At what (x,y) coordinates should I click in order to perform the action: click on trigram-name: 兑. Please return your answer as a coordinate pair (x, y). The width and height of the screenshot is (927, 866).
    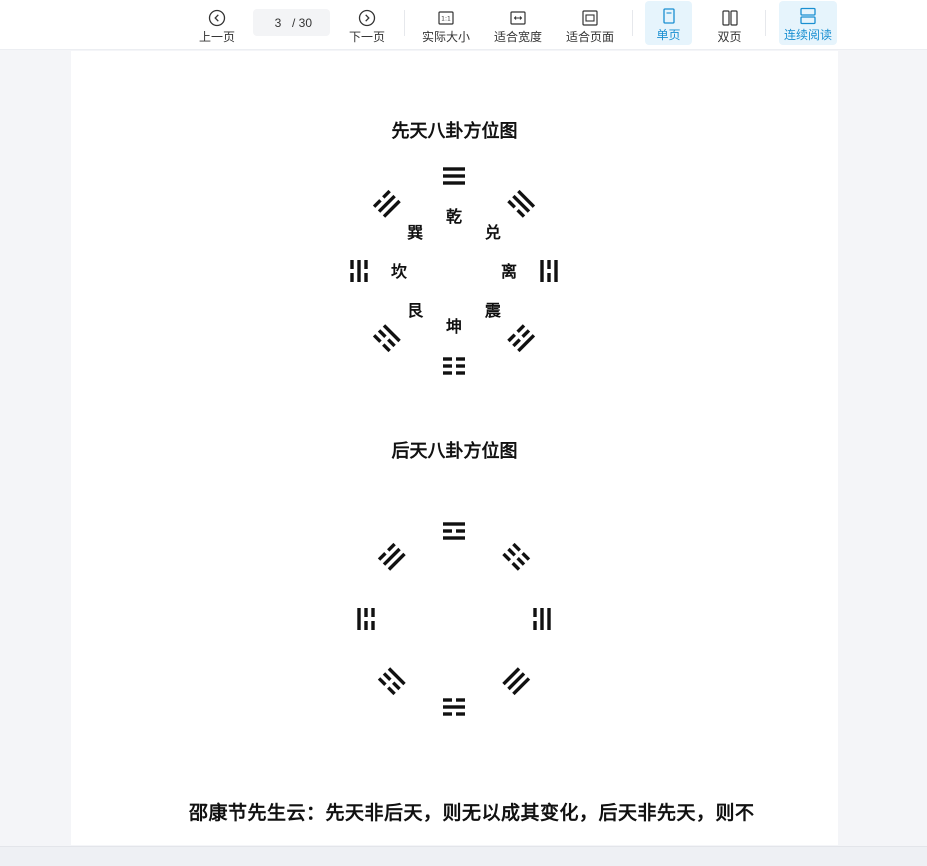
    Looking at the image, I should click on (493, 232).